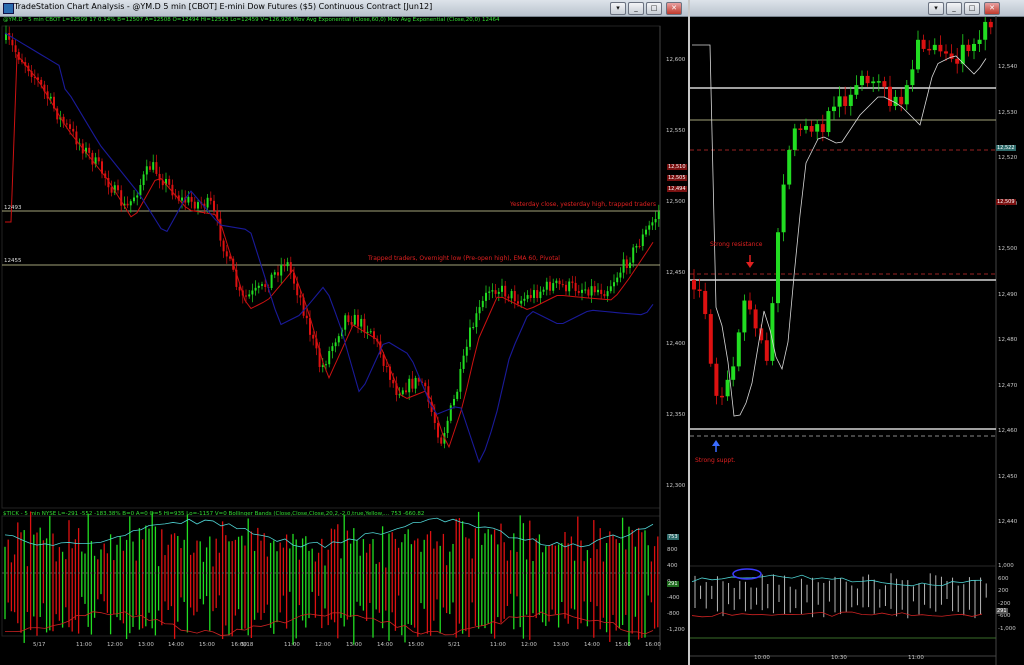  What do you see at coordinates (1008, 67) in the screenshot?
I see `axis-label: 12,540` at bounding box center [1008, 67].